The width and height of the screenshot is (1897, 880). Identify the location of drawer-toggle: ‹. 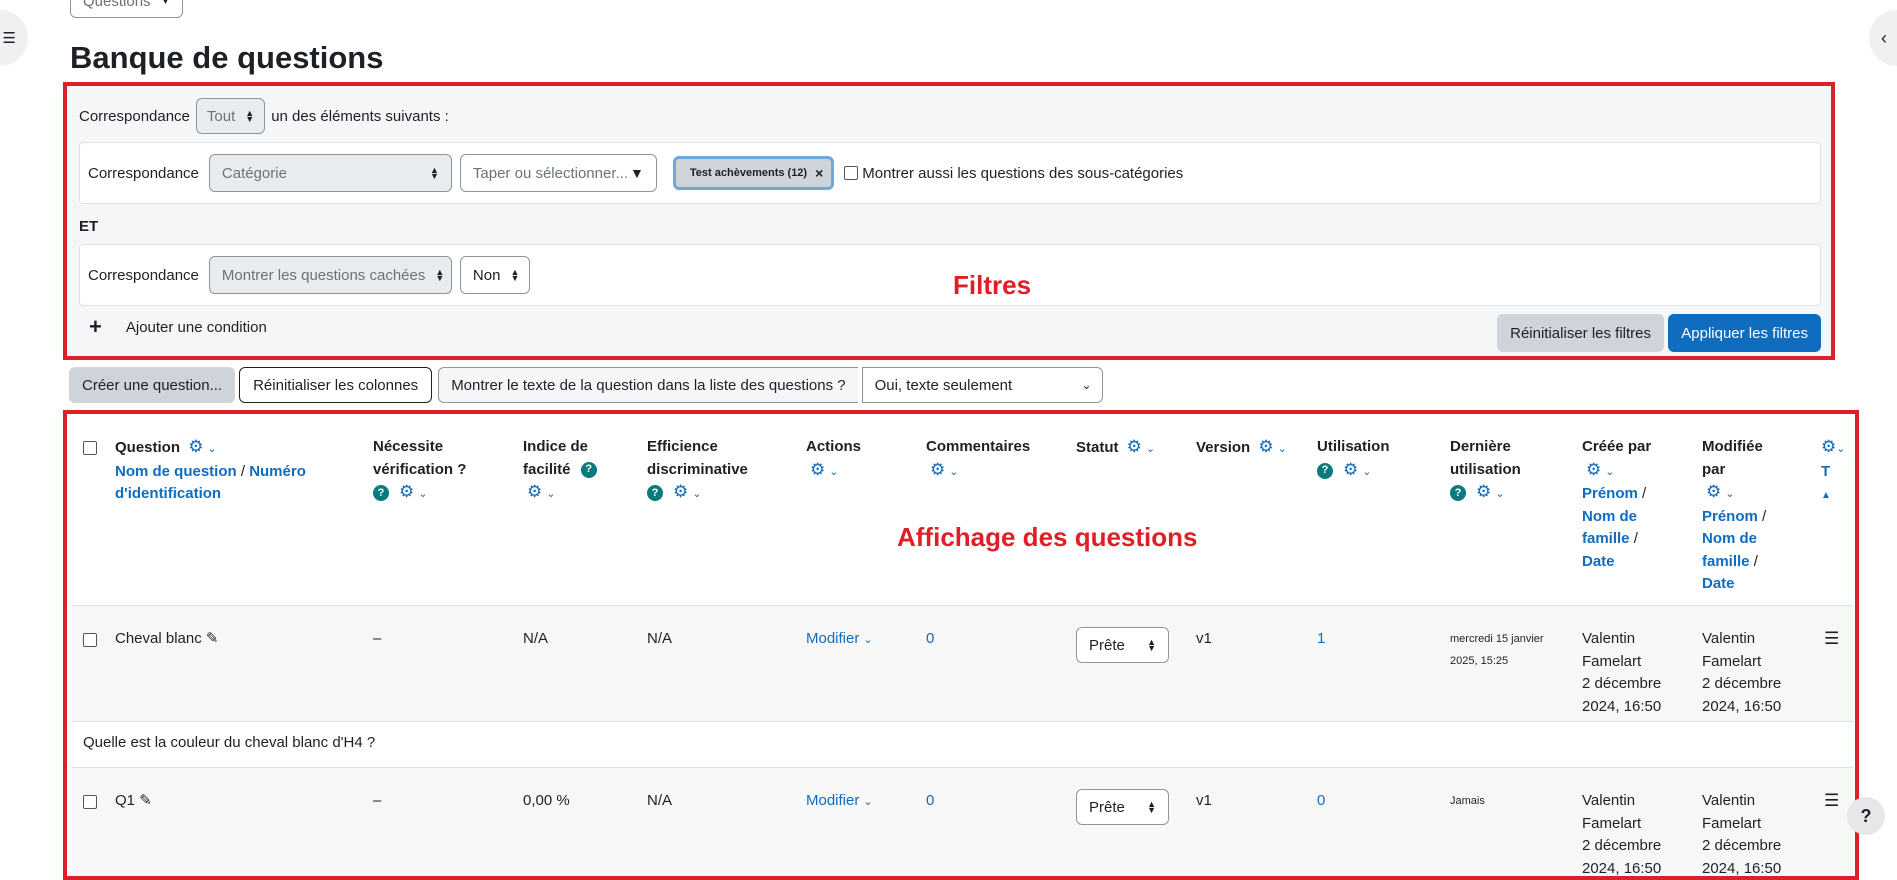
(1883, 38).